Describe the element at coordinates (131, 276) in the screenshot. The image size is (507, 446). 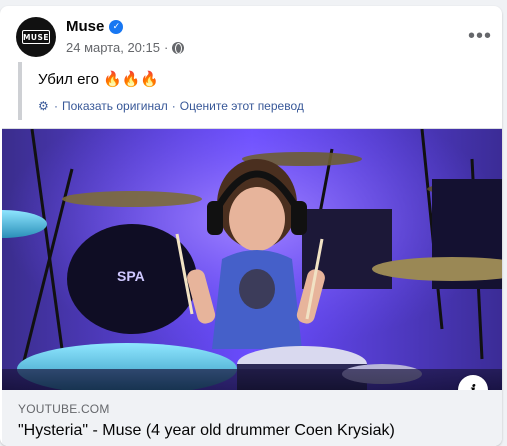
I see `svg-text: SPA` at that location.